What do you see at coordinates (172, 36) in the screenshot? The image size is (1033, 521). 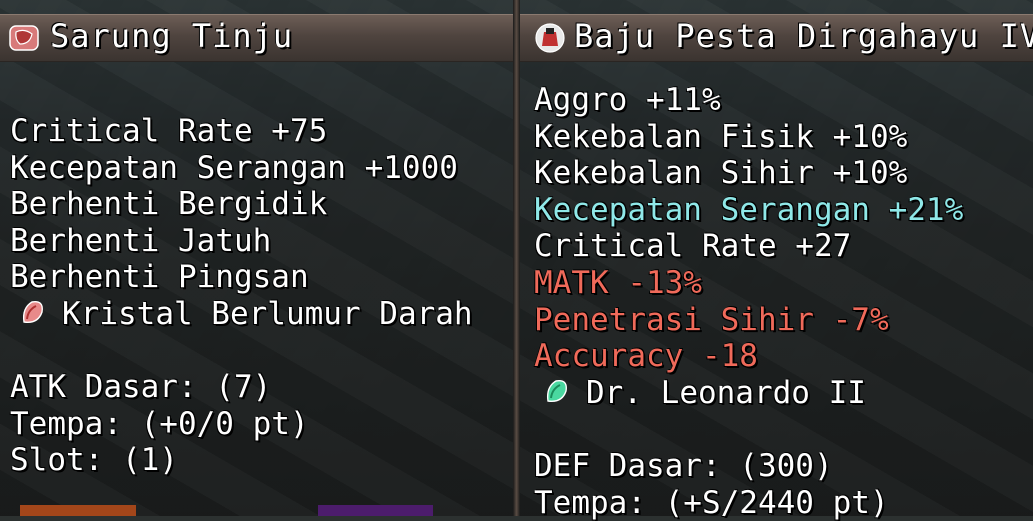 I see `item-name: Sarung Tinju` at bounding box center [172, 36].